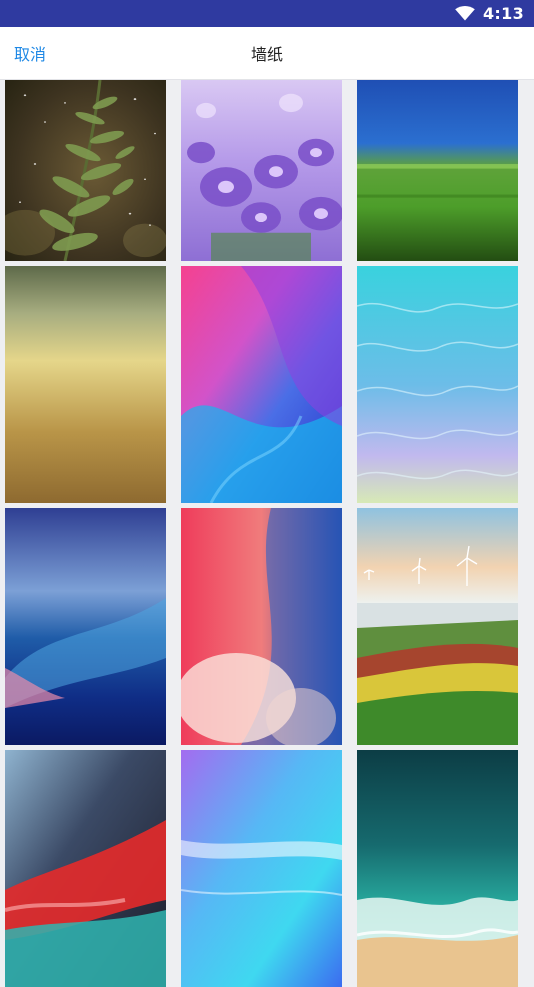  Describe the element at coordinates (437, 384) in the screenshot. I see `wallpaper-tile-turquoise-water` at that location.